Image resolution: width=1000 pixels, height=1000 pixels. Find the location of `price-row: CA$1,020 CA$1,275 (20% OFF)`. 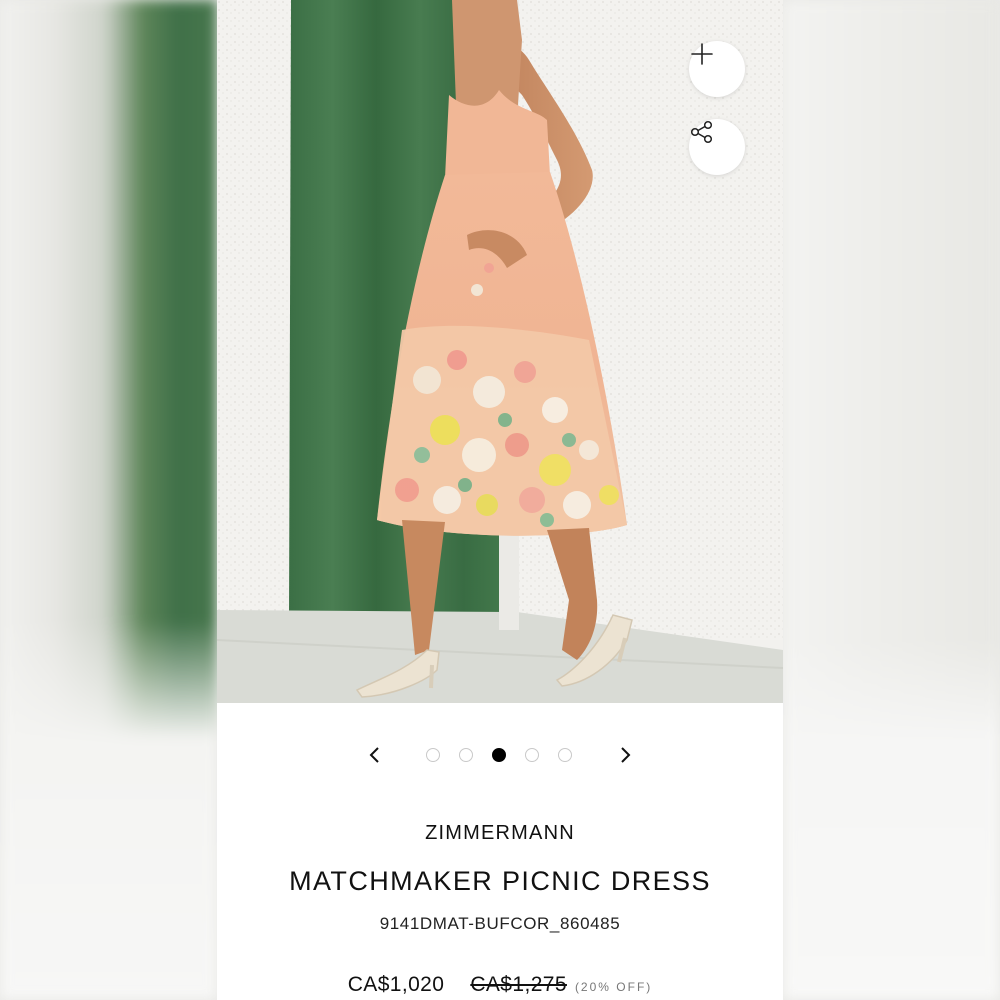

price-row: CA$1,020 CA$1,275 (20% OFF) is located at coordinates (500, 985).